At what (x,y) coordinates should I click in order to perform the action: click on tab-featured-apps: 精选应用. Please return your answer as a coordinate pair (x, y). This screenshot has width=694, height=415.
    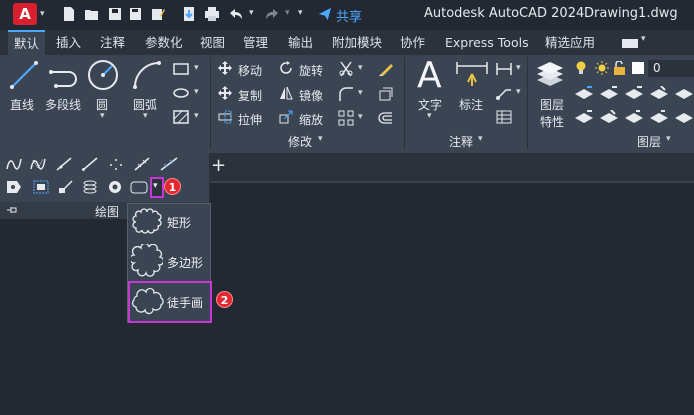
    Looking at the image, I should click on (570, 42).